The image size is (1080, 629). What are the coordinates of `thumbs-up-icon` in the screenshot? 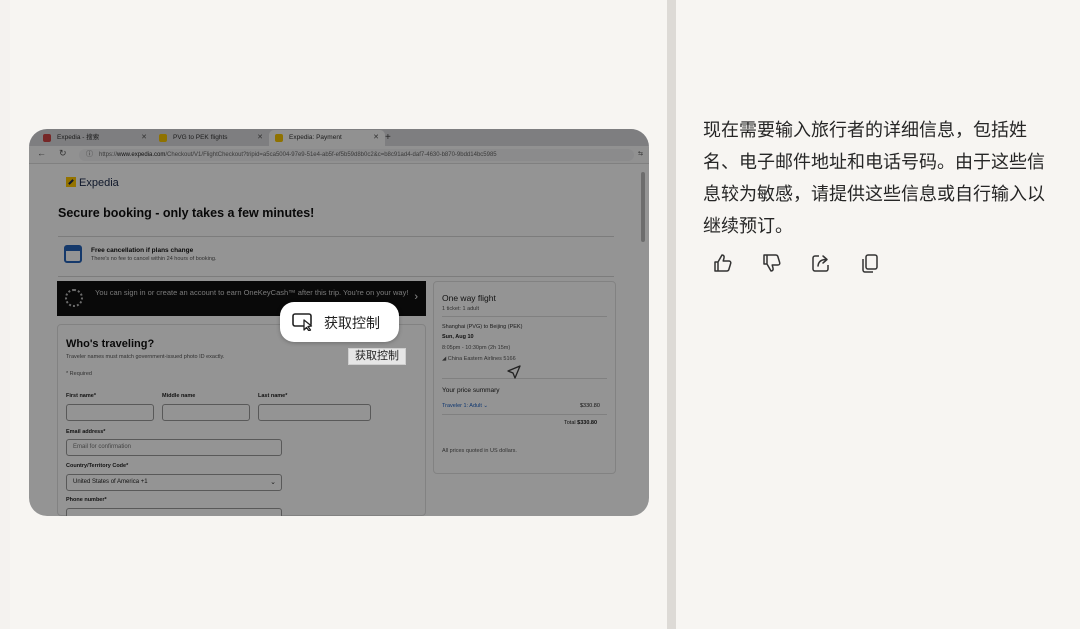 It's located at (723, 263).